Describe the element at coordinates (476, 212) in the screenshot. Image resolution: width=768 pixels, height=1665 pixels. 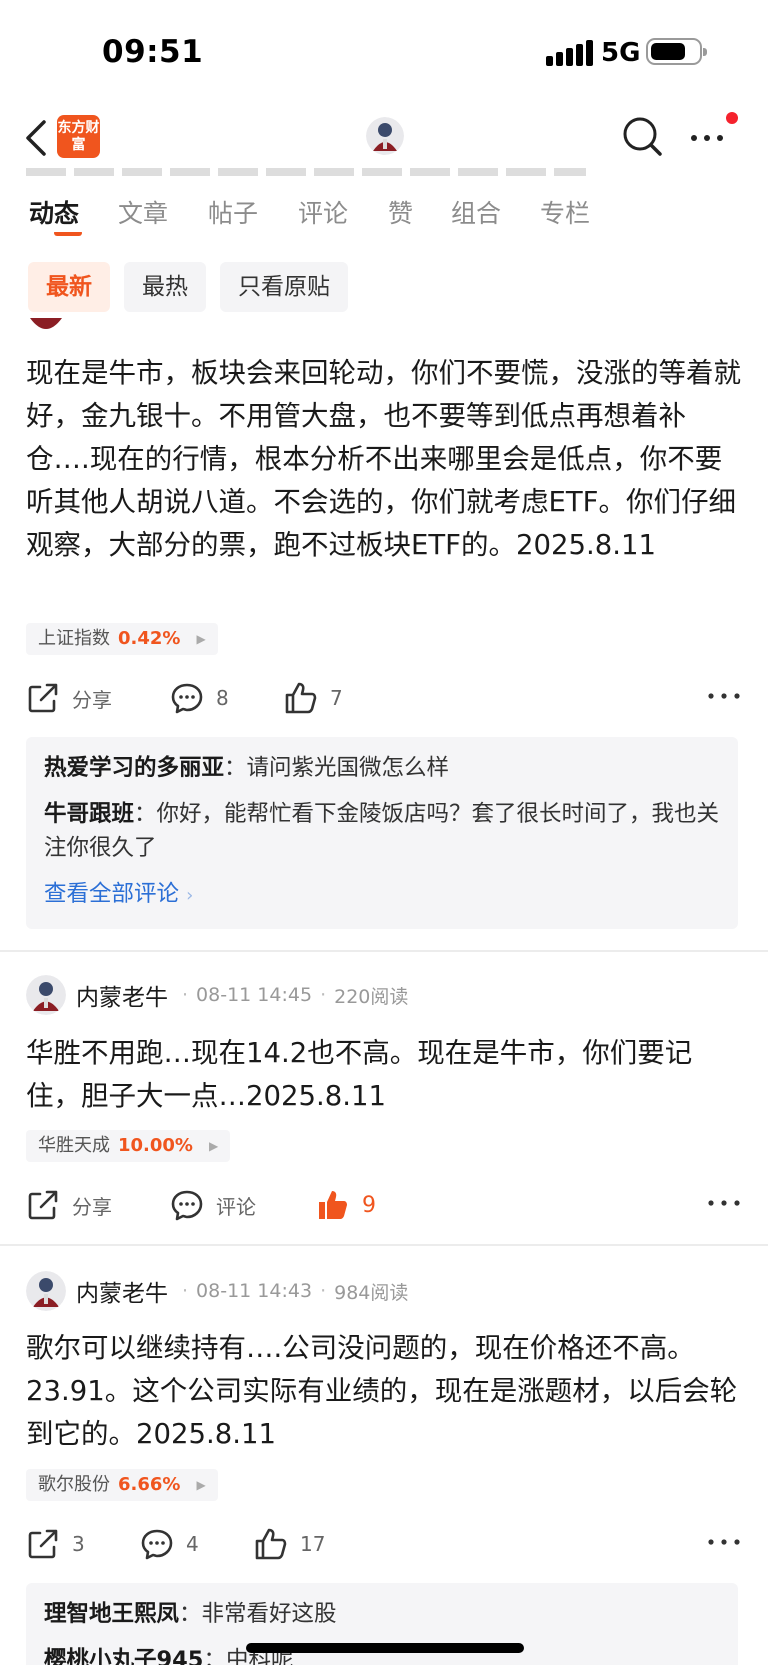
I see `tab-portfolio: 组合` at that location.